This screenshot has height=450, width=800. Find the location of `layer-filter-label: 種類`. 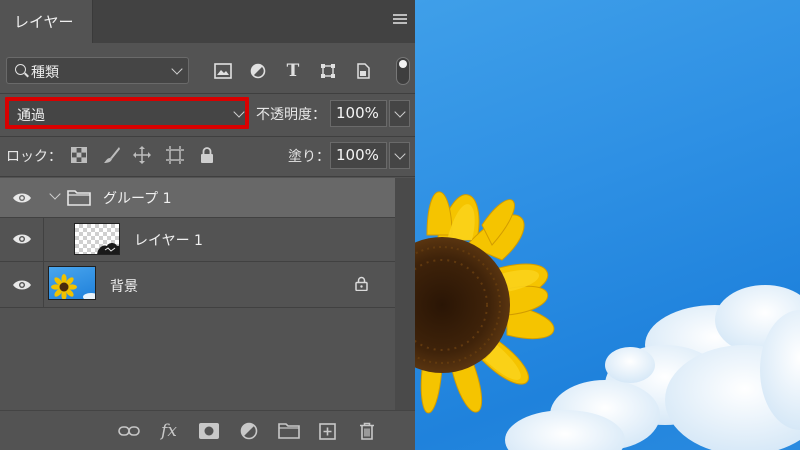

layer-filter-label: 種類 is located at coordinates (45, 73).